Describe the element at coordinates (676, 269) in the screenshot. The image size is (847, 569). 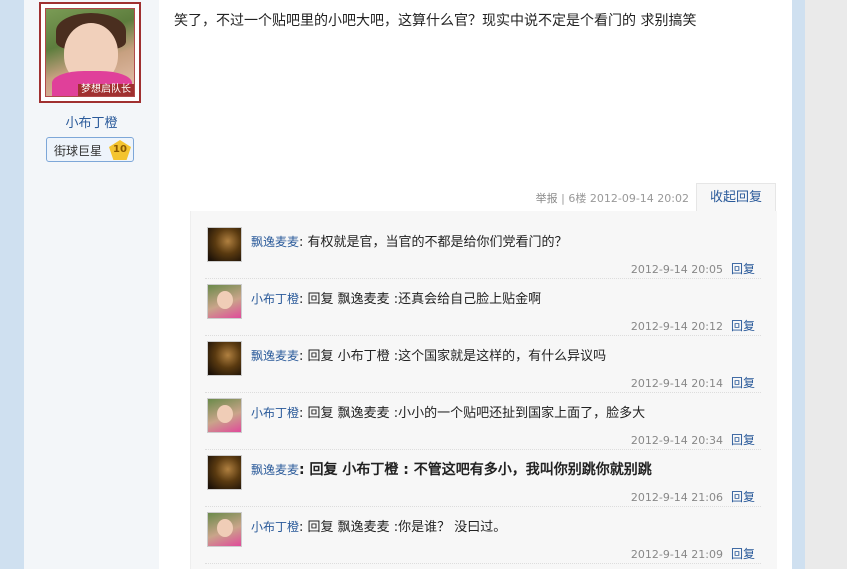
I see `reply-time: 2012-9-14 20:05` at that location.